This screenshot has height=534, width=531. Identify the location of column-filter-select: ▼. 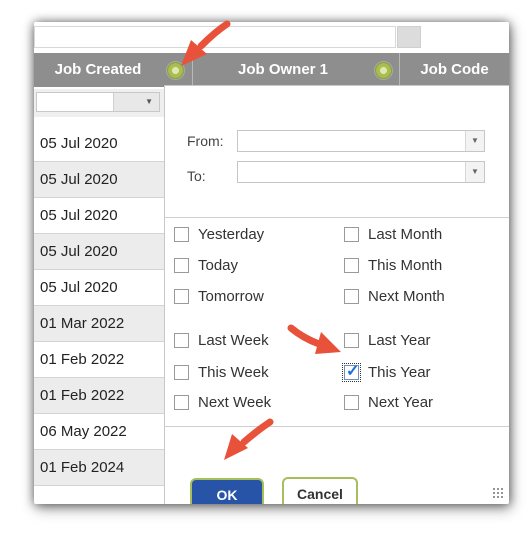
(98, 102).